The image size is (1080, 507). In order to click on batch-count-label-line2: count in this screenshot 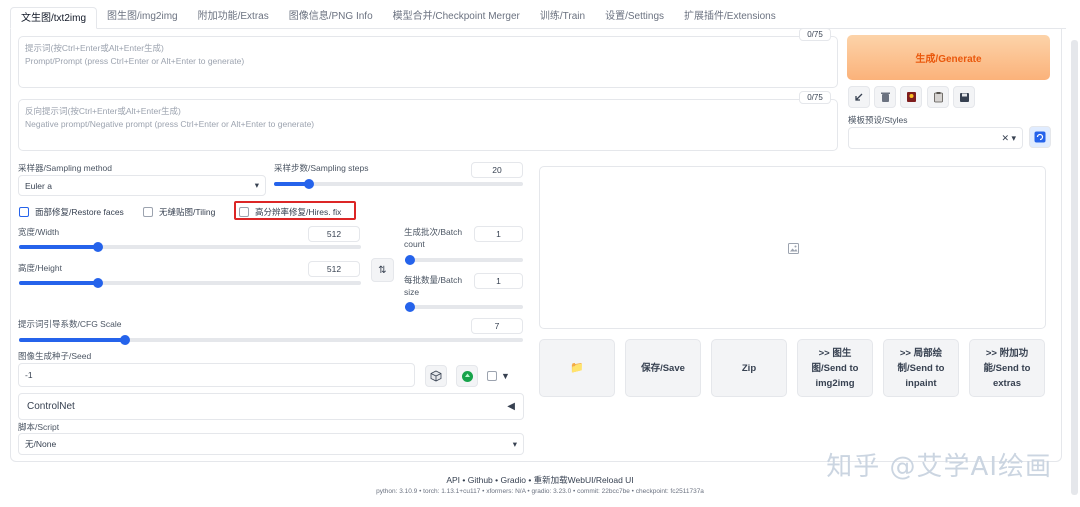, I will do `click(414, 244)`.